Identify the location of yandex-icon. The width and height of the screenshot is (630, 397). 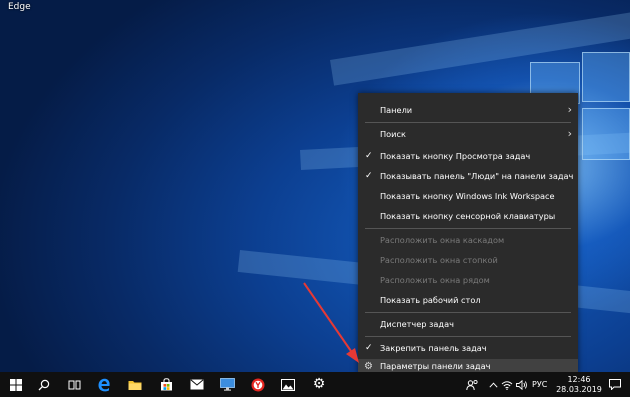
(258, 384).